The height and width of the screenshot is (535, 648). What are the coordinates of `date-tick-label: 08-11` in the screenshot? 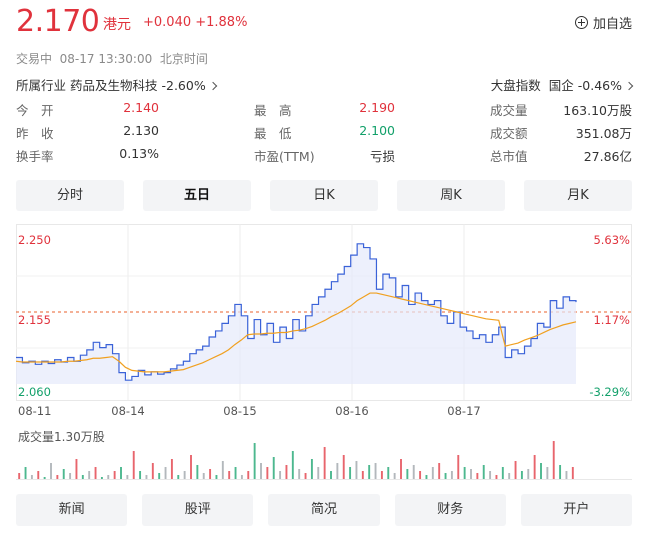 It's located at (34, 411).